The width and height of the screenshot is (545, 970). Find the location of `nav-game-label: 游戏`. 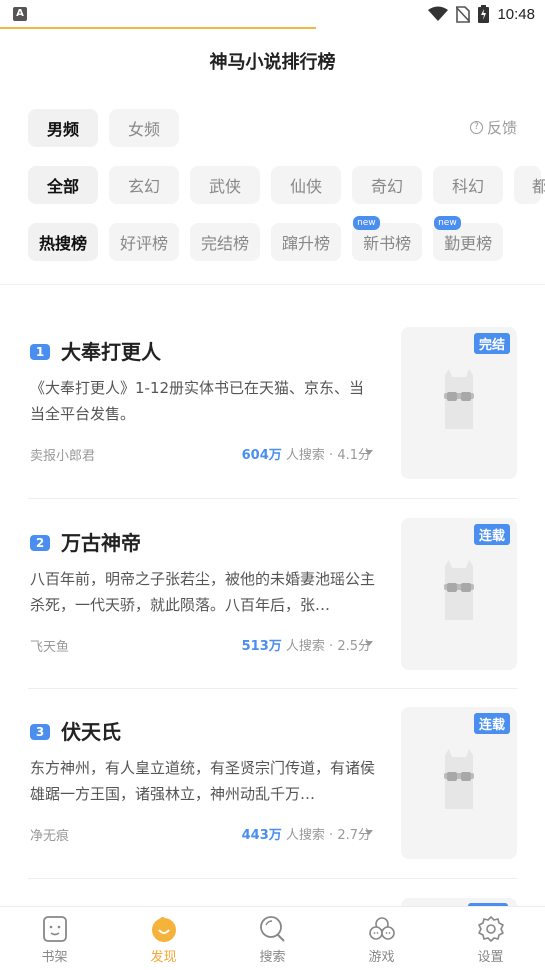

nav-game-label: 游戏 is located at coordinates (381, 957).